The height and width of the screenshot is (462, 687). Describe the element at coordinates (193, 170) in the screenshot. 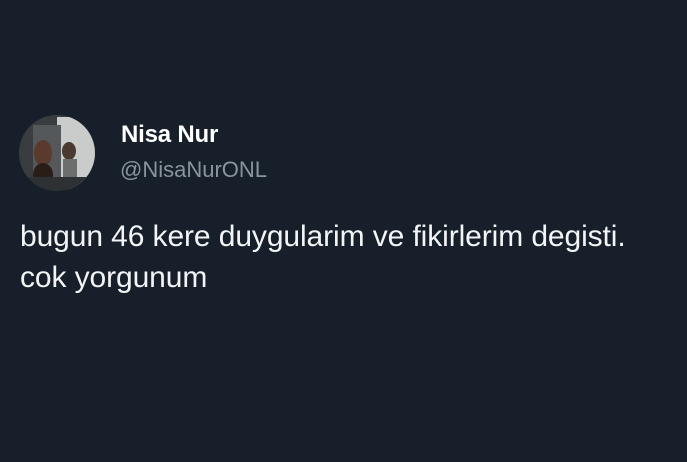

I see `author-handle: @NisaNurONL` at that location.